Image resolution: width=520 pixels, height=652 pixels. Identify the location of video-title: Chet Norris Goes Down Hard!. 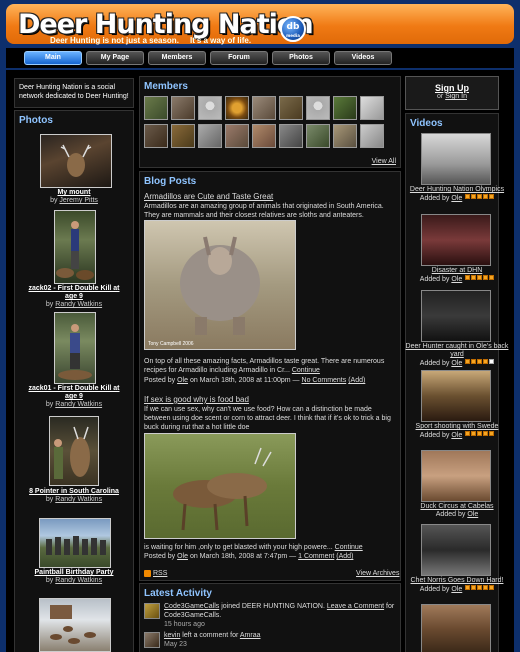
(457, 581).